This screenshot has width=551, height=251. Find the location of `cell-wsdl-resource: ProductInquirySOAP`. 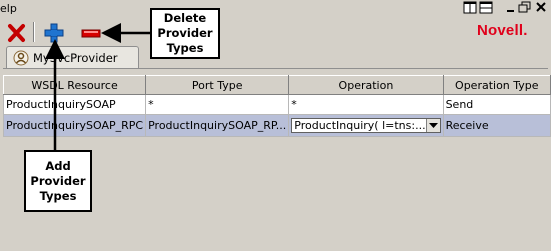

cell-wsdl-resource: ProductInquirySOAP is located at coordinates (74, 104).